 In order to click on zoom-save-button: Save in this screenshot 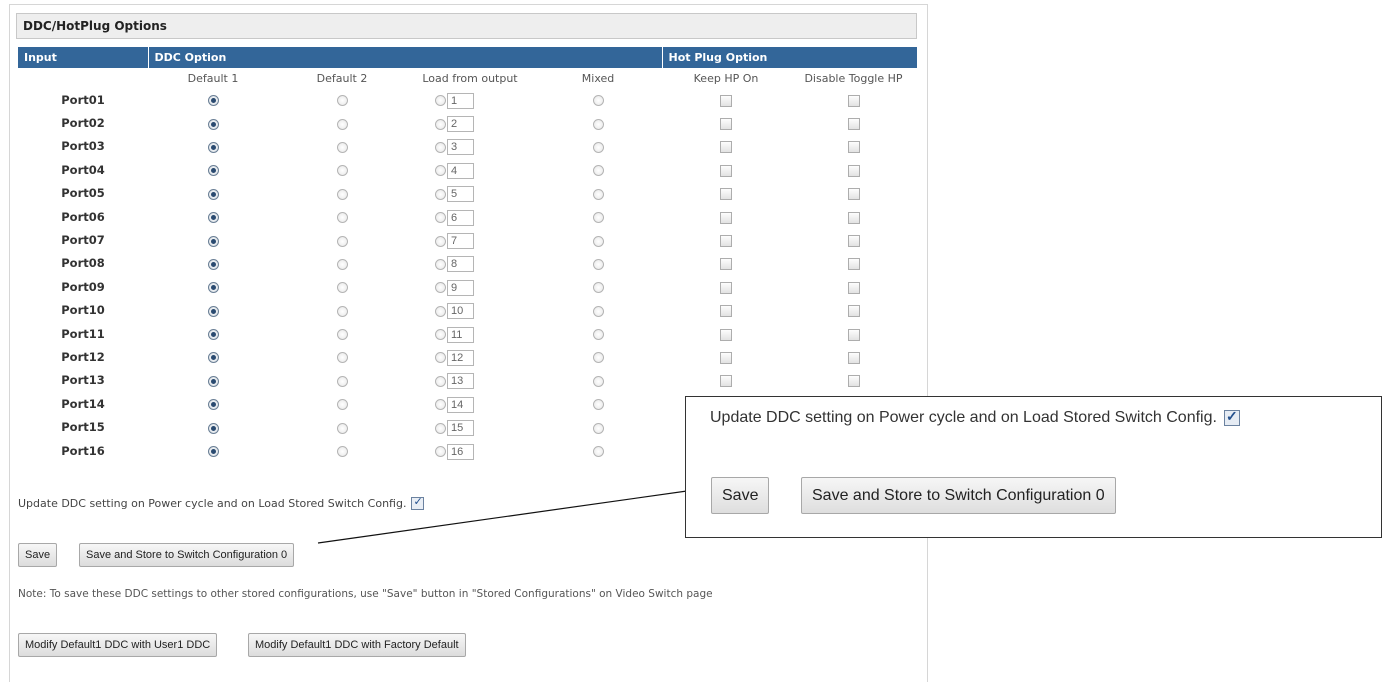, I will do `click(740, 495)`.